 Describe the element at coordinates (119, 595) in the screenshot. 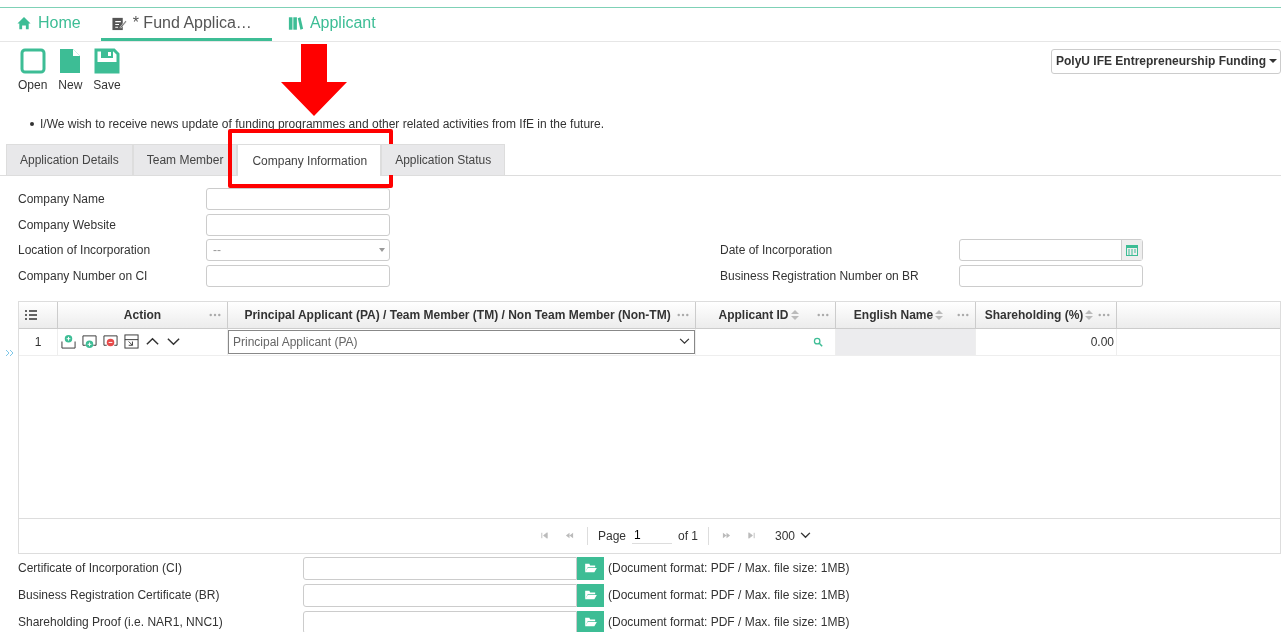

I see `field-label: Business Registration Certificate (BR)` at that location.